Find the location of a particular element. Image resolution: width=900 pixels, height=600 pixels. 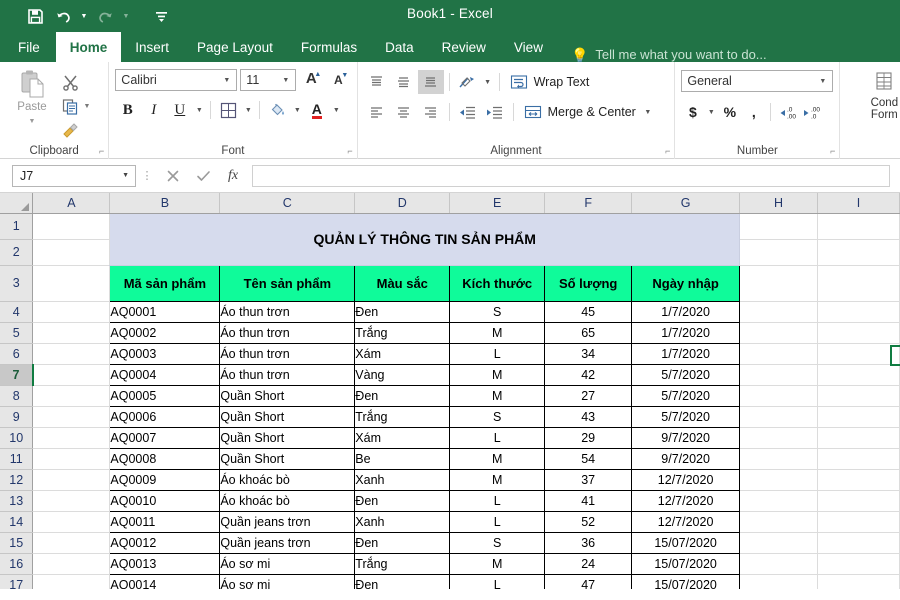

row-header-9: 9 is located at coordinates (17, 417).